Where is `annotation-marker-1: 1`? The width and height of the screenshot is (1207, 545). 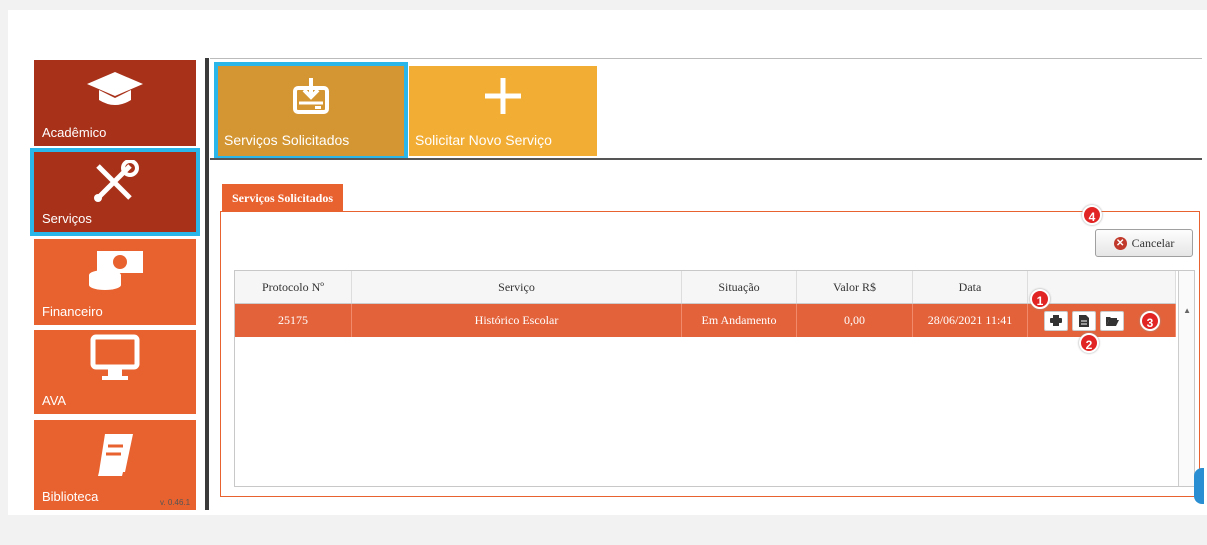
annotation-marker-1: 1 is located at coordinates (1040, 299).